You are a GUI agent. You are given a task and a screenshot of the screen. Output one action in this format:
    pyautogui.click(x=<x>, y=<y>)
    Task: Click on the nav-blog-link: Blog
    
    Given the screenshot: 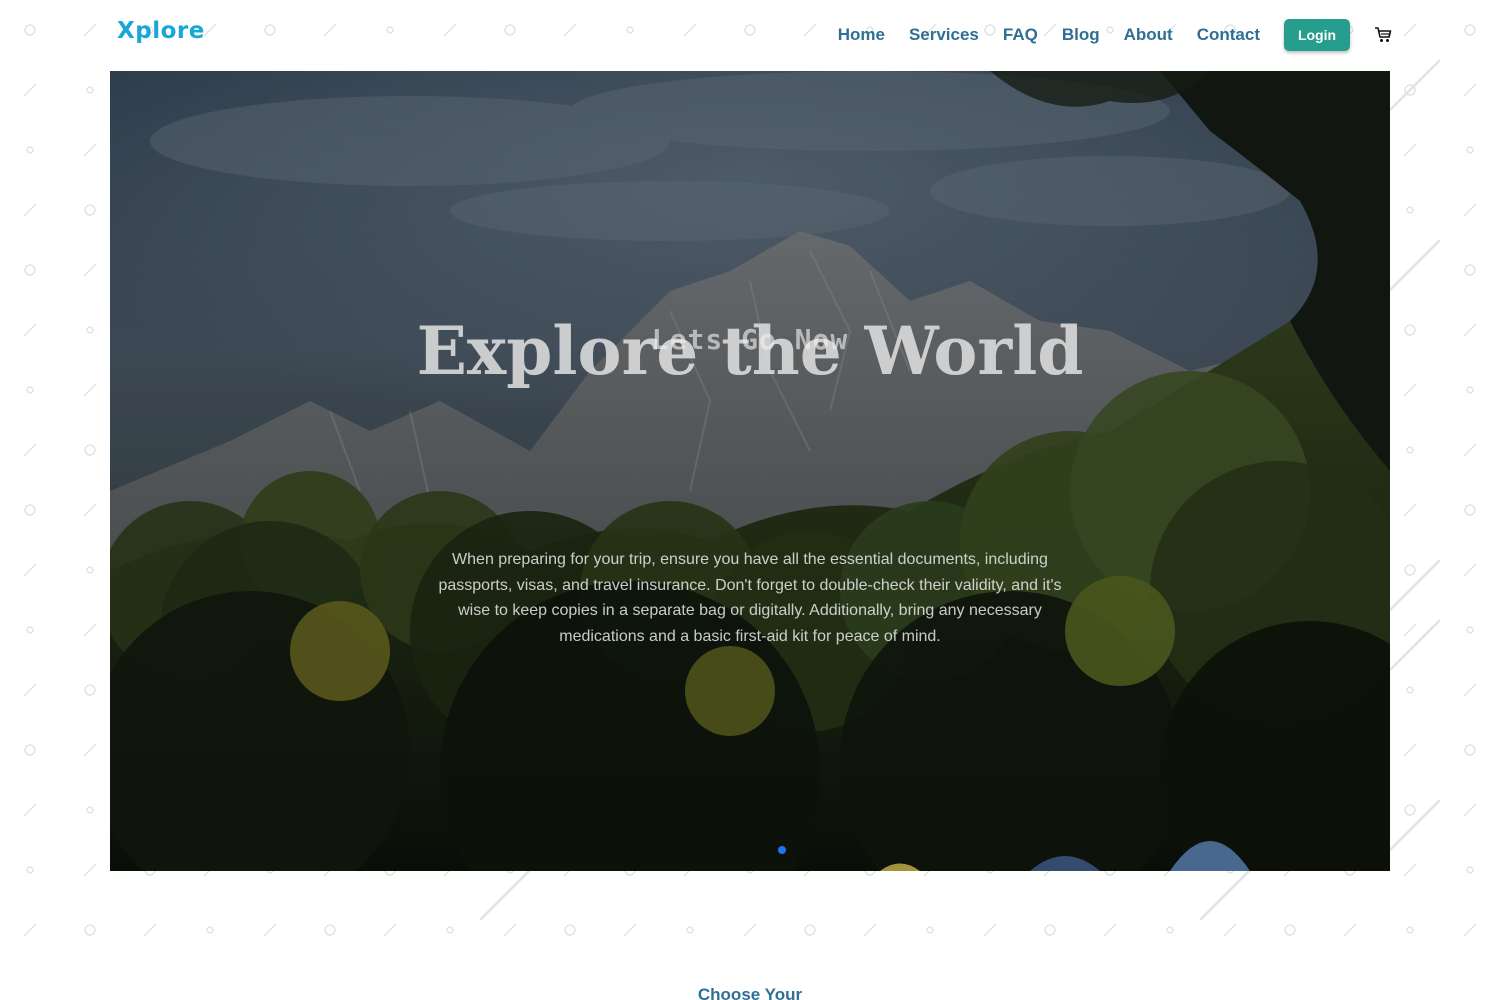 What is the action you would take?
    pyautogui.click(x=1081, y=35)
    